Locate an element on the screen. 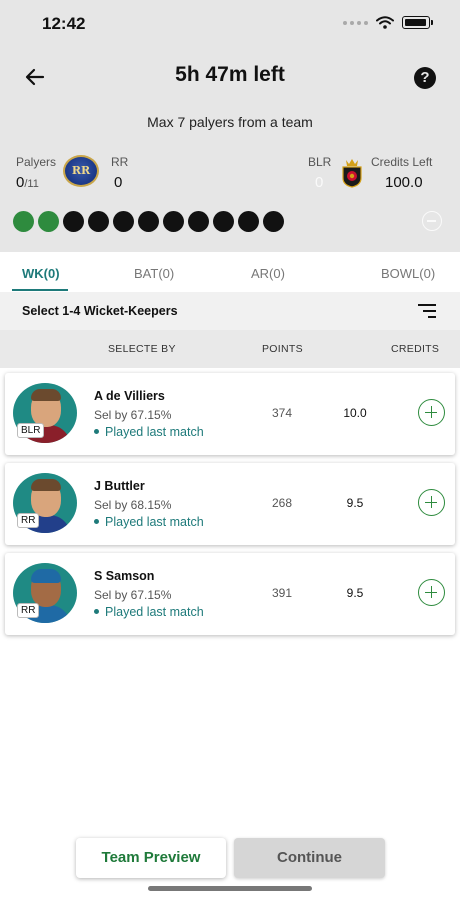 Image resolution: width=460 pixels, height=900 pixels. credits-label: Credits Left is located at coordinates (402, 162).